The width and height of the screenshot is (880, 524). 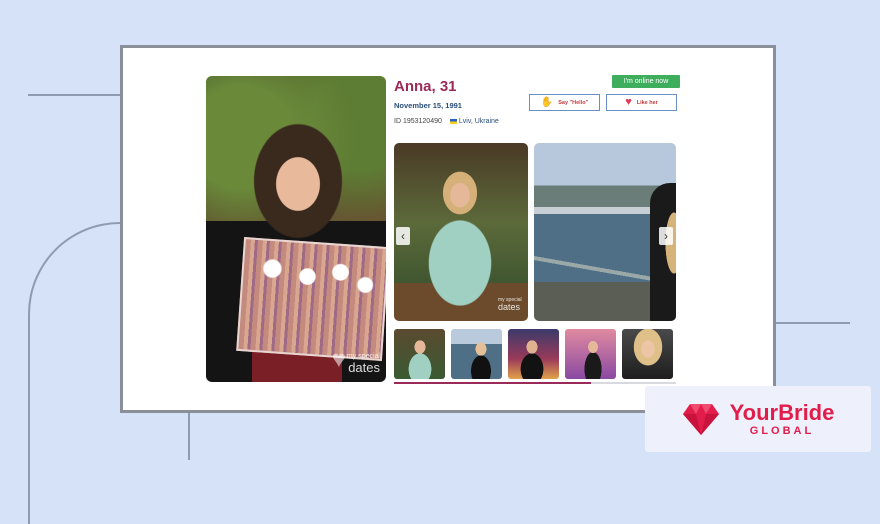 I want to click on heart-icon: ♥, so click(x=628, y=102).